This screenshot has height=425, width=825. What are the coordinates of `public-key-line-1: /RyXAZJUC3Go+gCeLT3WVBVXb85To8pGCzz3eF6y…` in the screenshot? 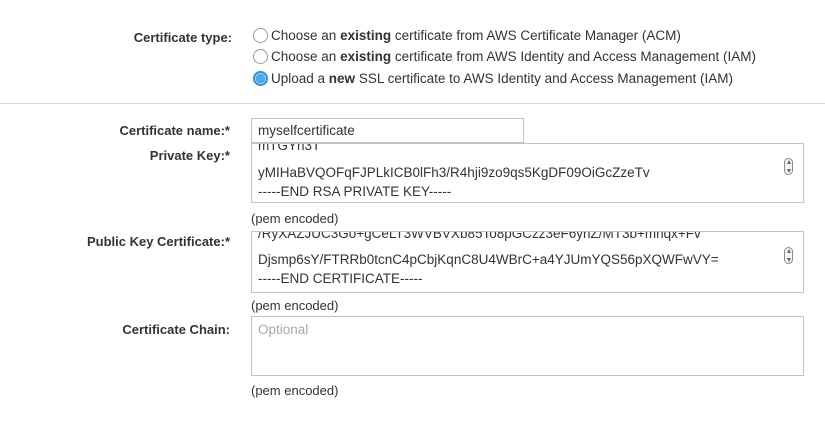 It's located at (479, 236).